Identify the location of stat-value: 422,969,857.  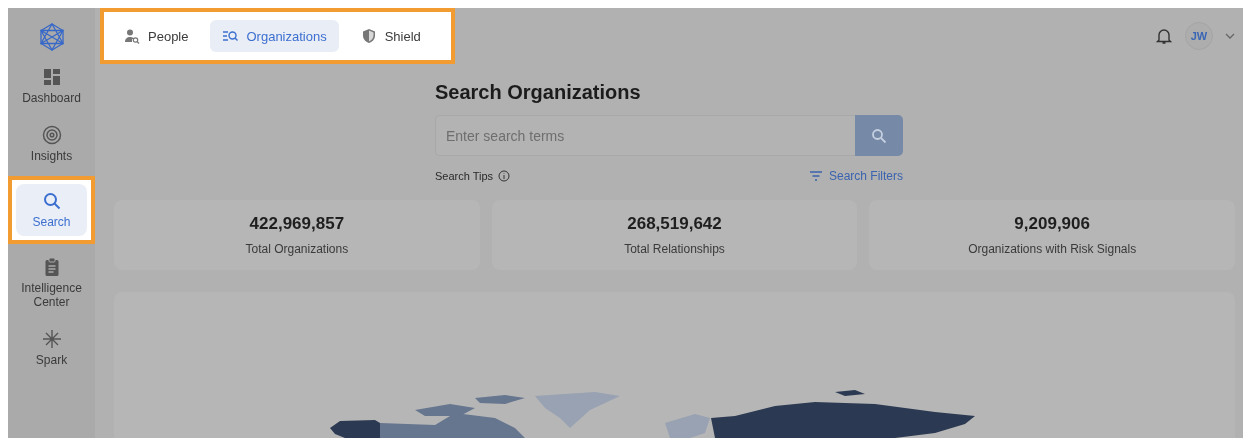
(297, 224).